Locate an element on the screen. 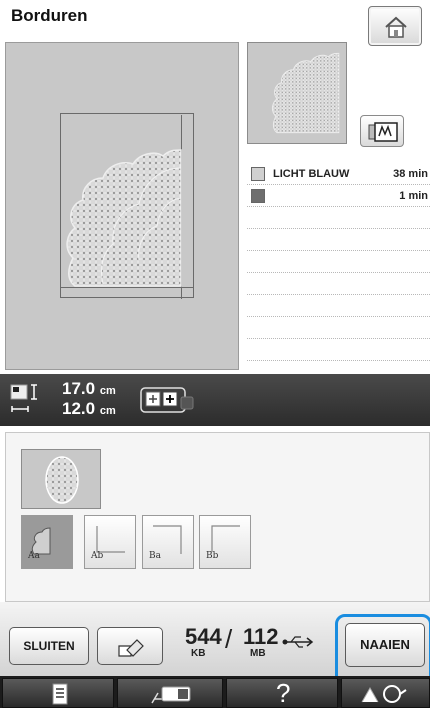 The height and width of the screenshot is (708, 430). page-title: Borduren is located at coordinates (49, 15).